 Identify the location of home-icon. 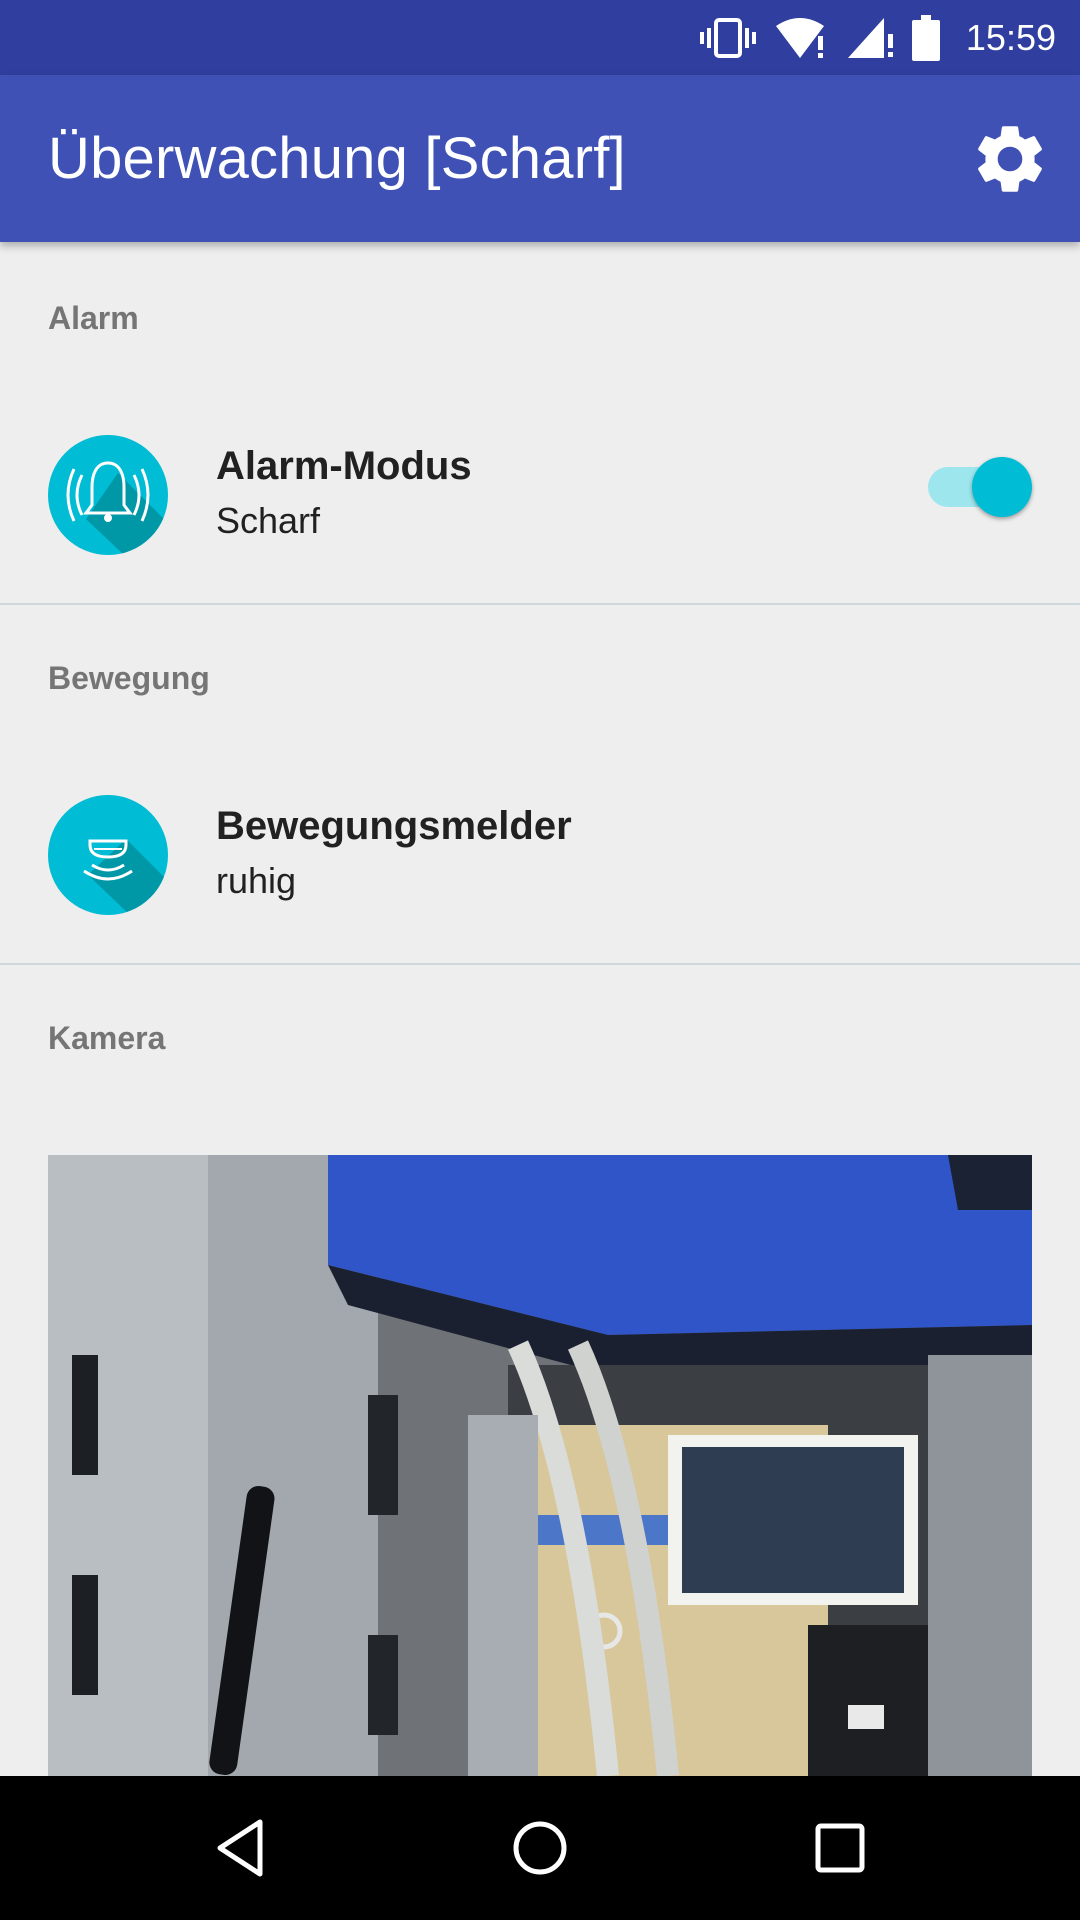
(540, 1848).